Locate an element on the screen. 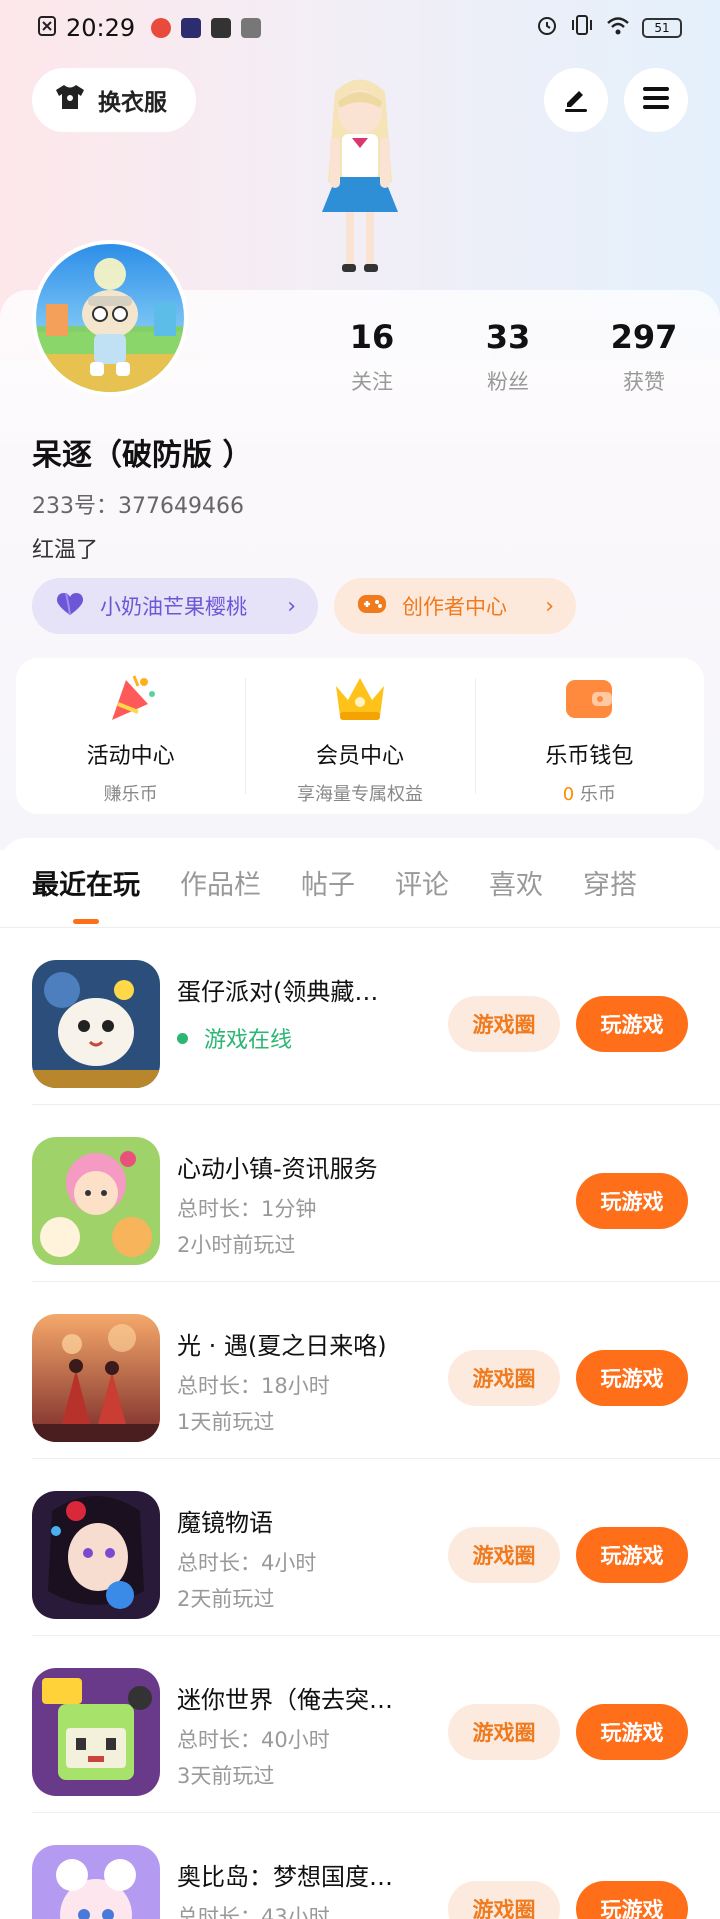 The image size is (720, 1919). edit-profile-button is located at coordinates (576, 100).